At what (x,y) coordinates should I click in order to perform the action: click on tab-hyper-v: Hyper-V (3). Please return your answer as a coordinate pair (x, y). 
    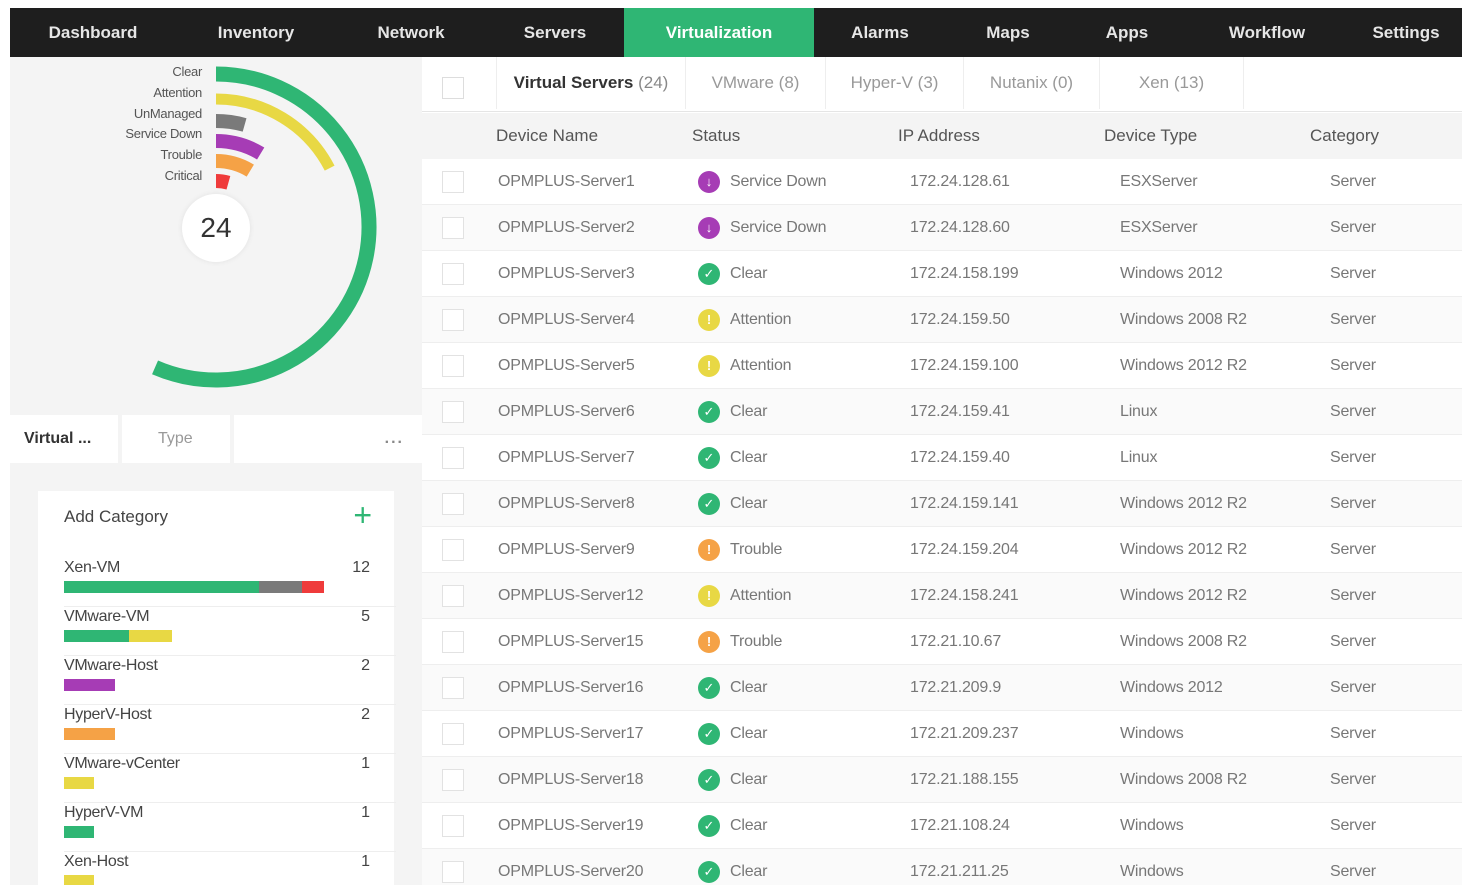
    Looking at the image, I should click on (895, 83).